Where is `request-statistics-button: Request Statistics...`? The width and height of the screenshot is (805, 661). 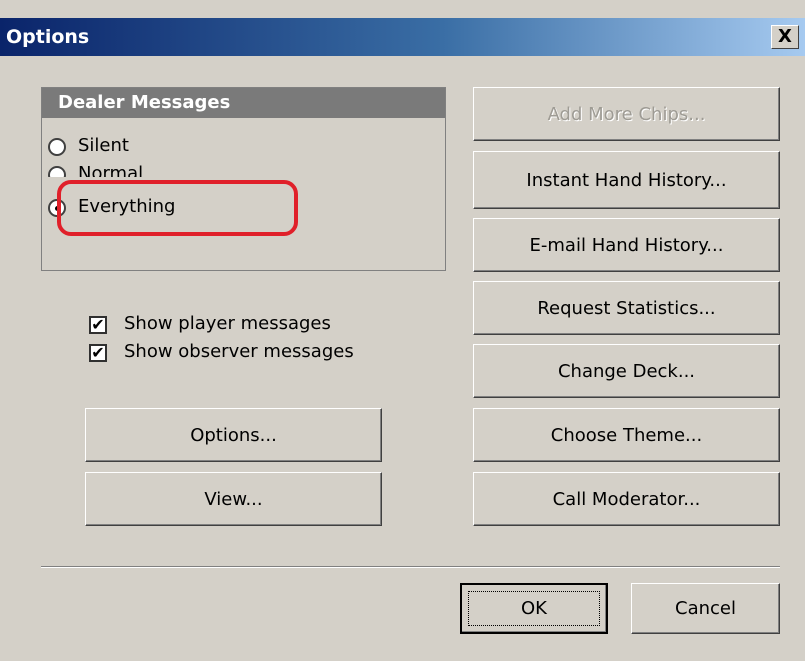
request-statistics-button: Request Statistics... is located at coordinates (626, 308).